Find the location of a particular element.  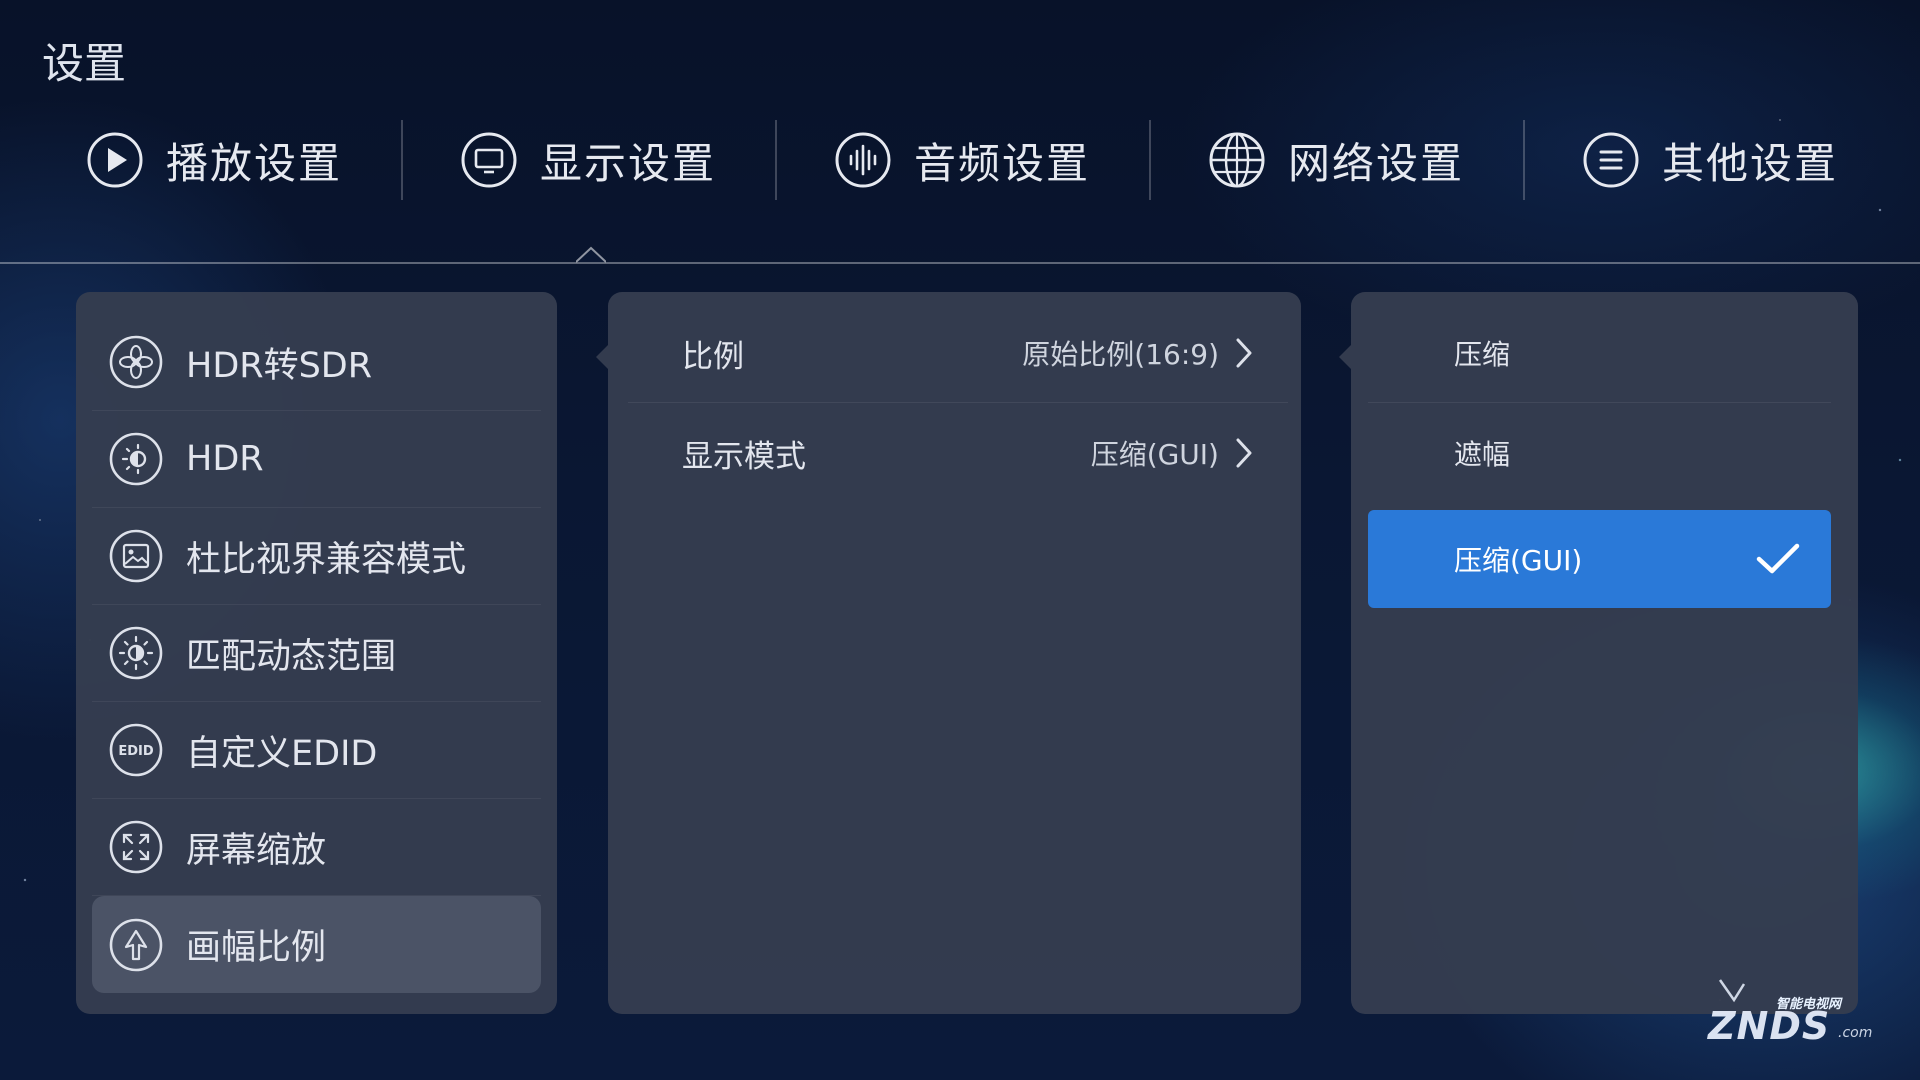

tab-label: 网络设置 is located at coordinates (1375, 163).